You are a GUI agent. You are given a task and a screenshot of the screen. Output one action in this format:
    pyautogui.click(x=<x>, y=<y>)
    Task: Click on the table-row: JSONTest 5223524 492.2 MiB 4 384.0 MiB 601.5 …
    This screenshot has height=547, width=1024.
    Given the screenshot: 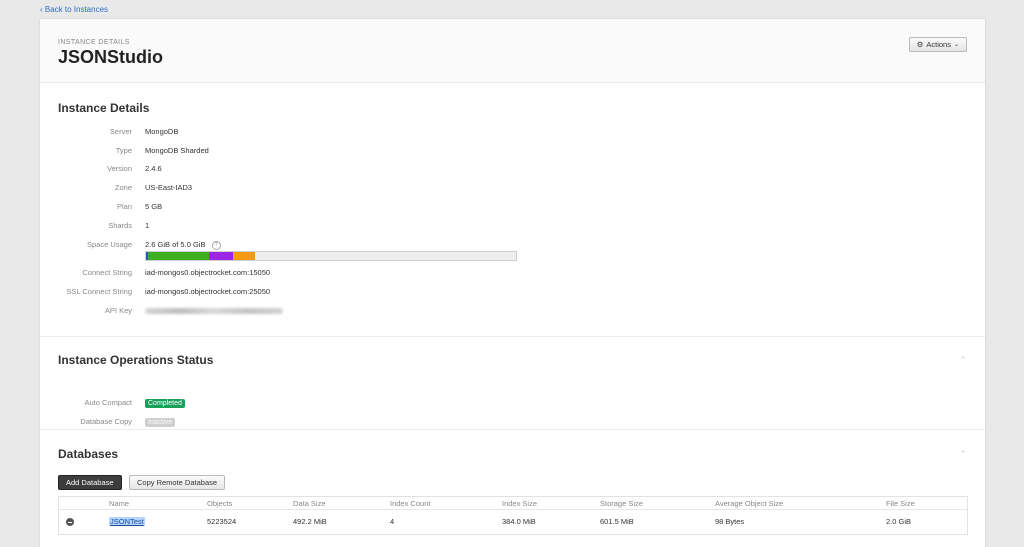 What is the action you would take?
    pyautogui.click(x=513, y=522)
    